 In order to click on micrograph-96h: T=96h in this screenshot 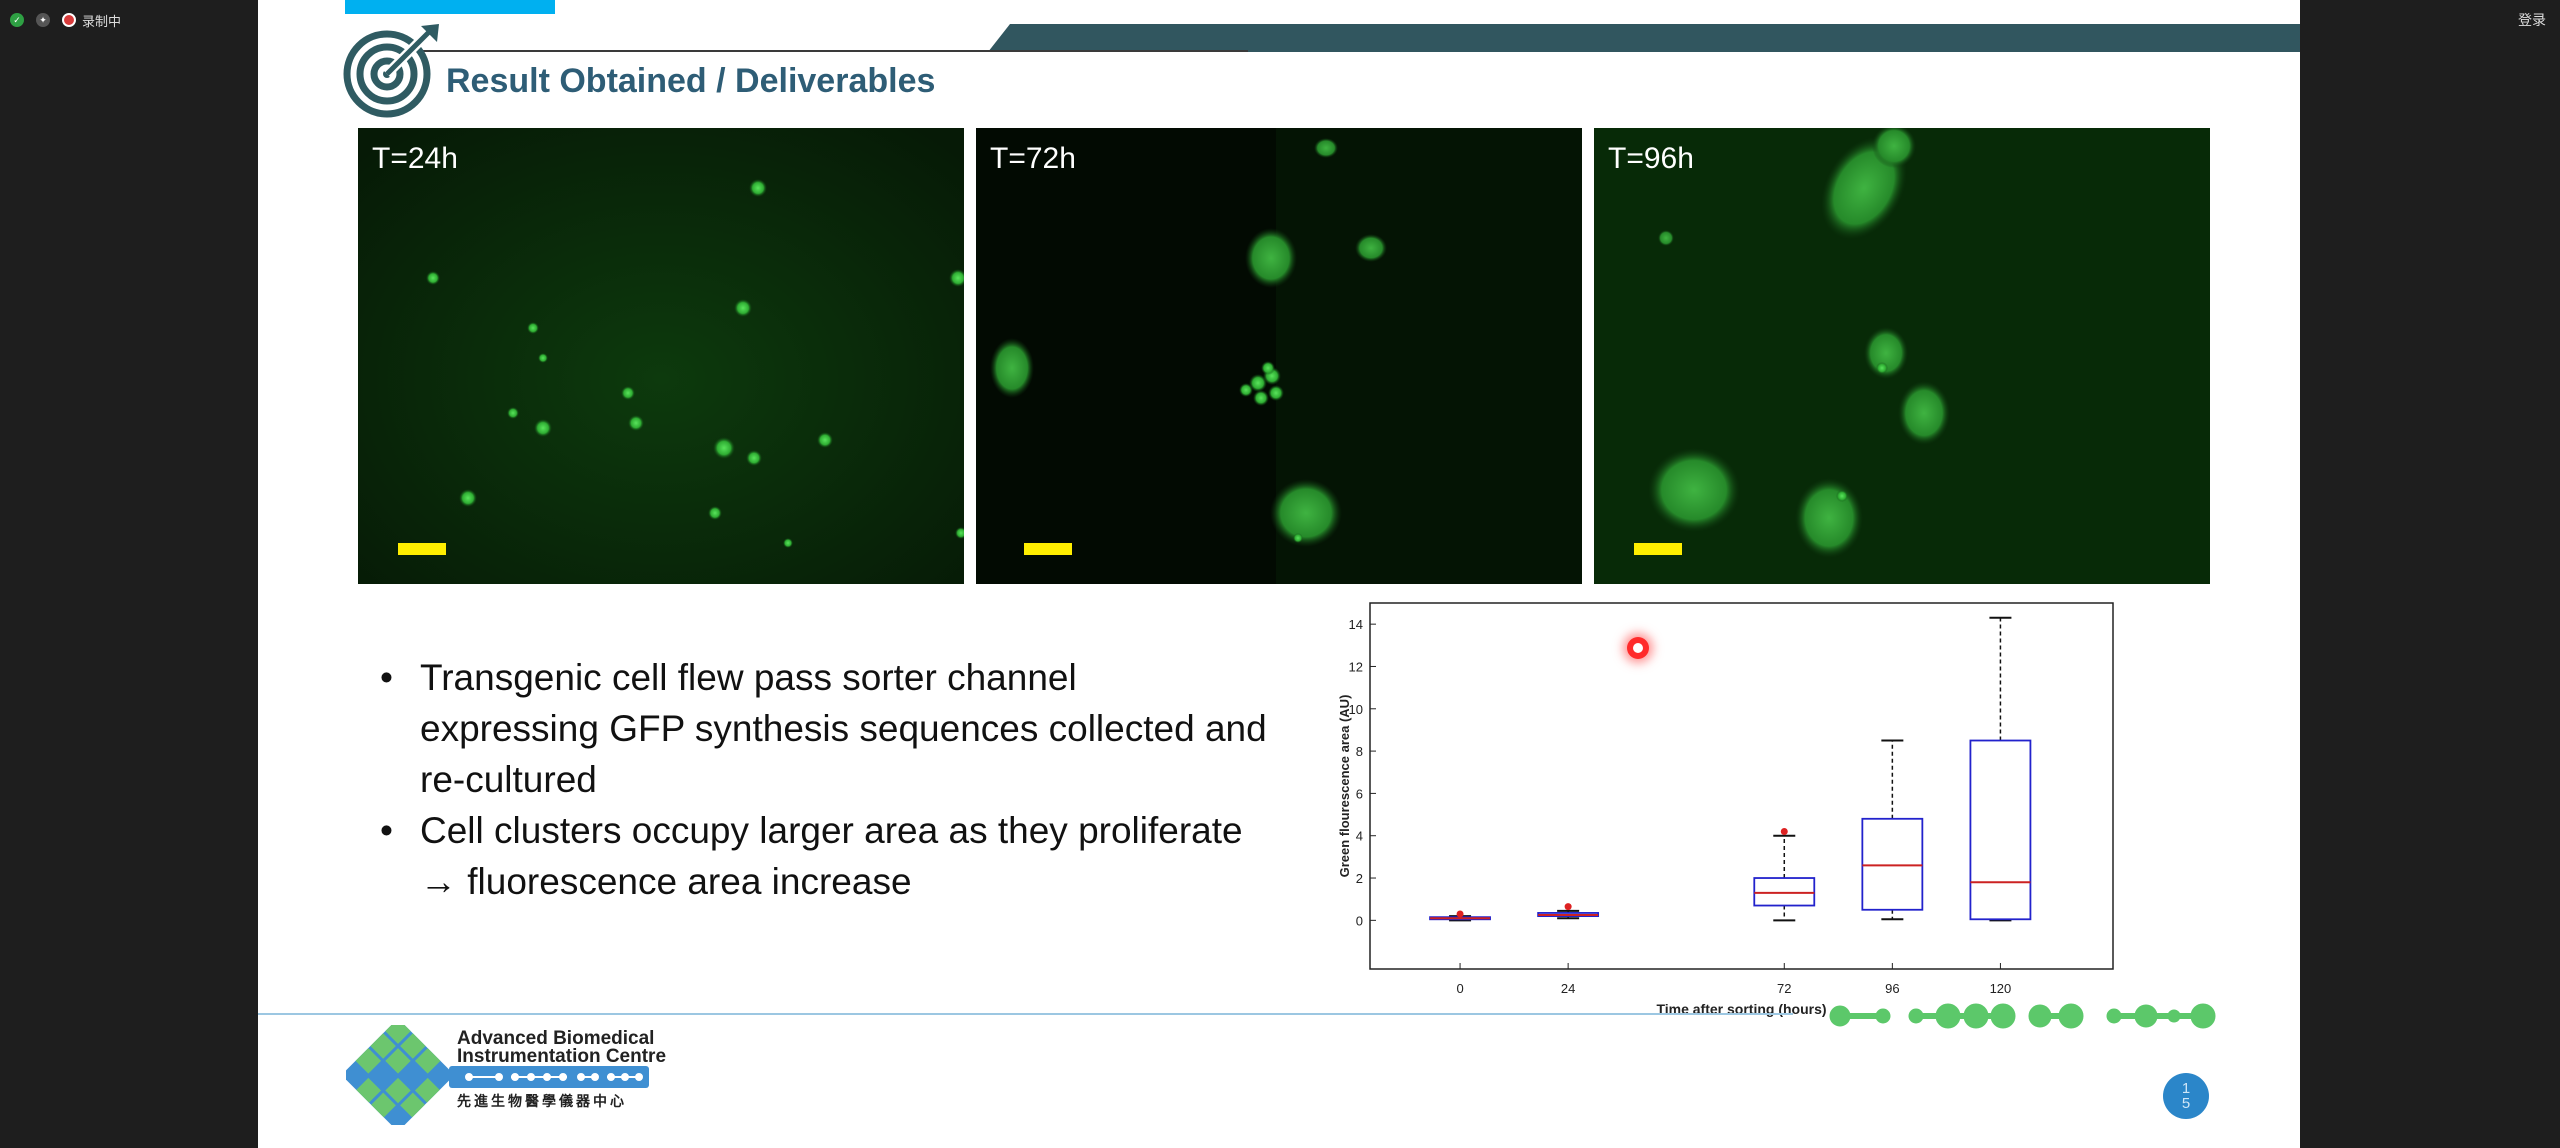, I will do `click(1902, 356)`.